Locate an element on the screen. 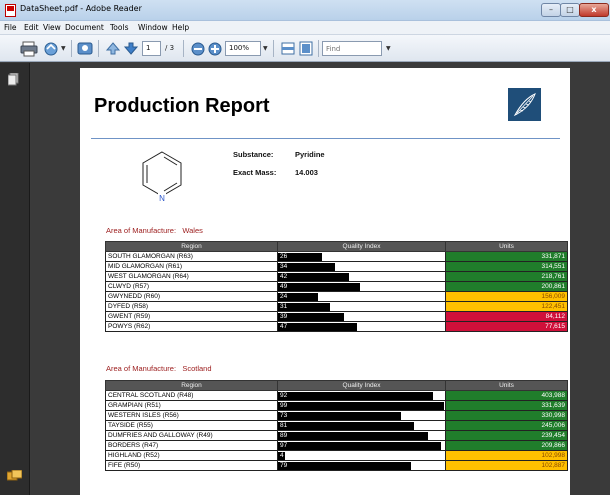 This screenshot has height=495, width=610. pages-panel-icon is located at coordinates (13, 79).